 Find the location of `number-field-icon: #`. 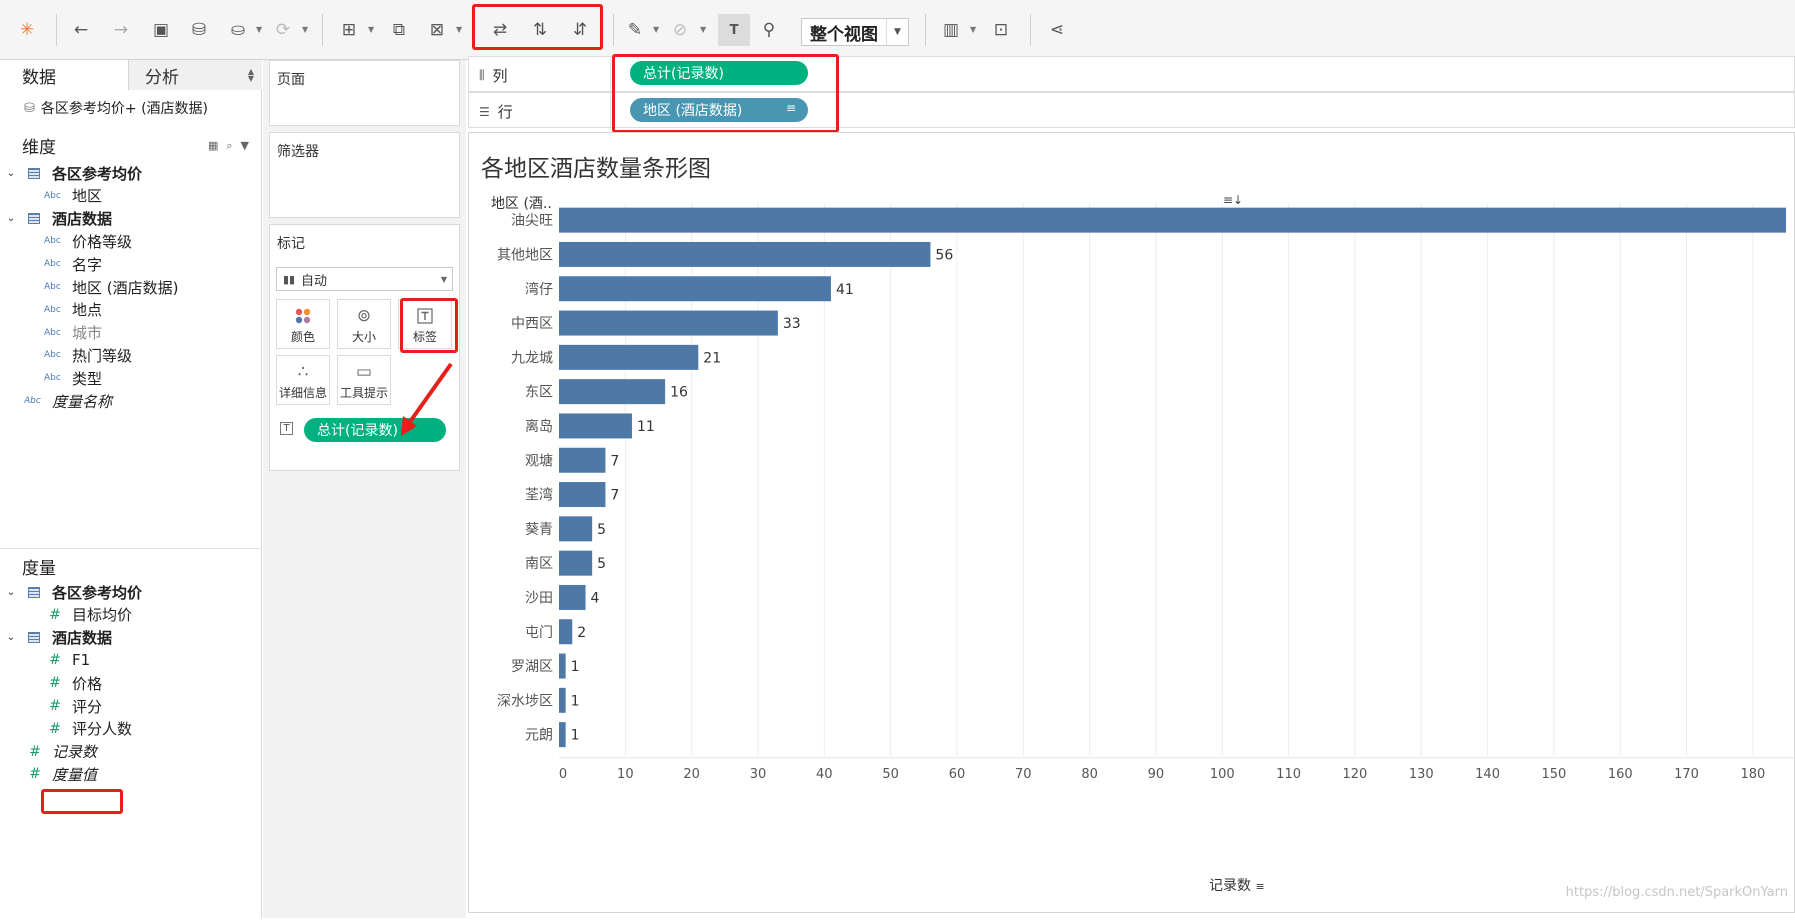

number-field-icon: # is located at coordinates (55, 683).